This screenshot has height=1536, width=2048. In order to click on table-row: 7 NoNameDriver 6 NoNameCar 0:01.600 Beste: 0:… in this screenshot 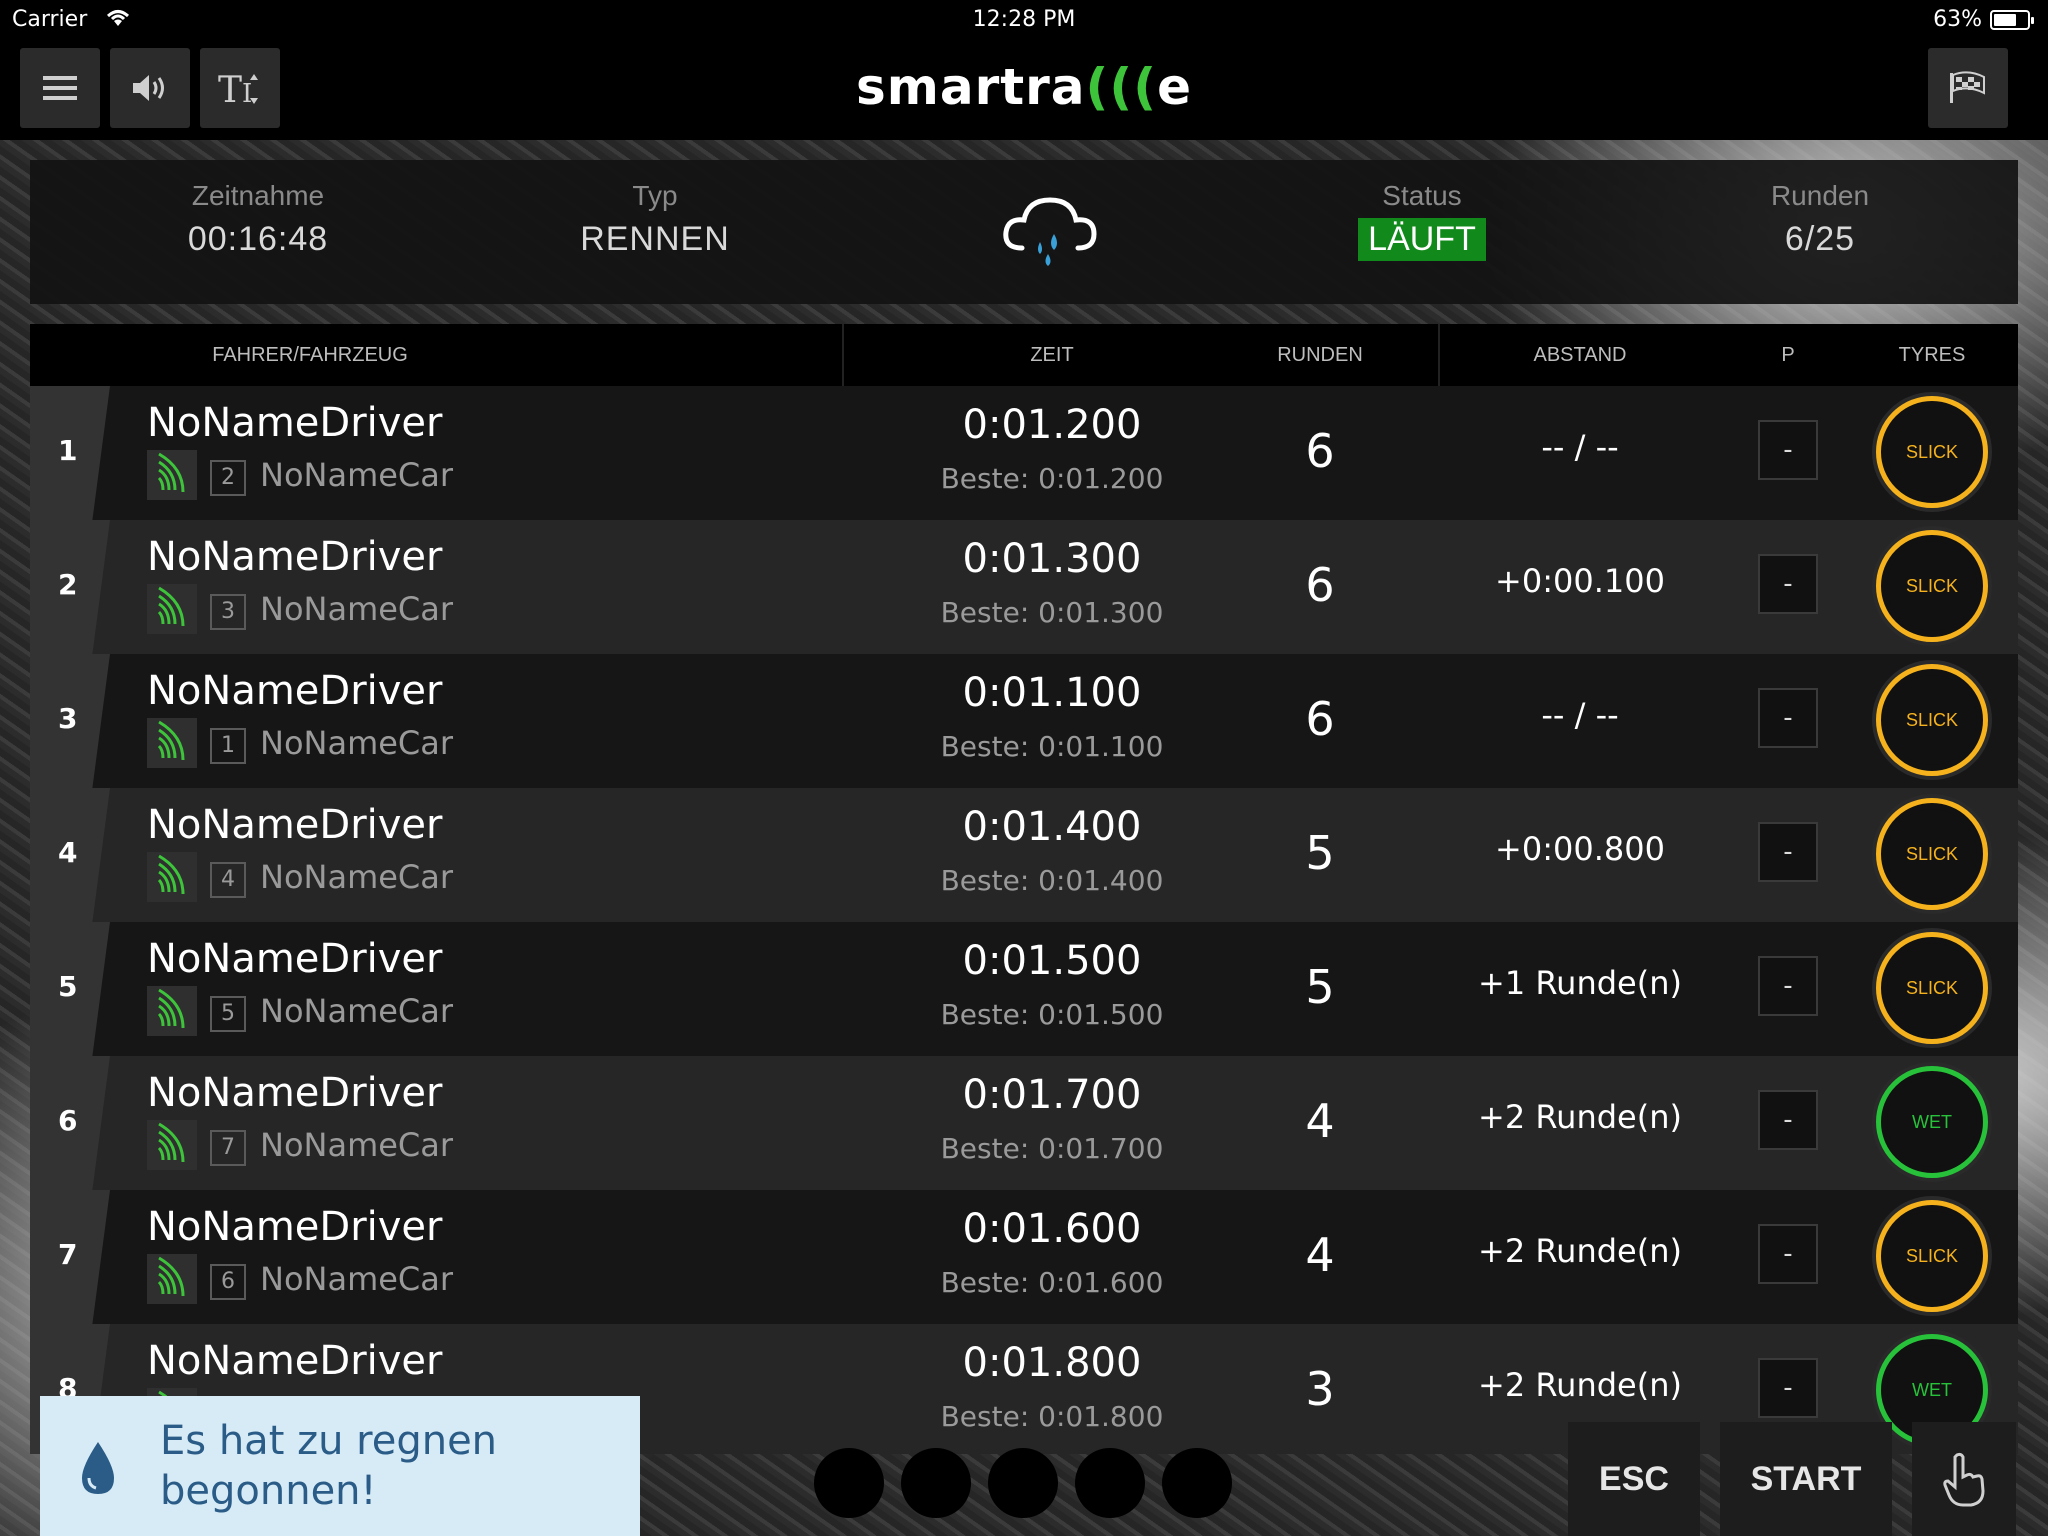, I will do `click(1024, 1257)`.